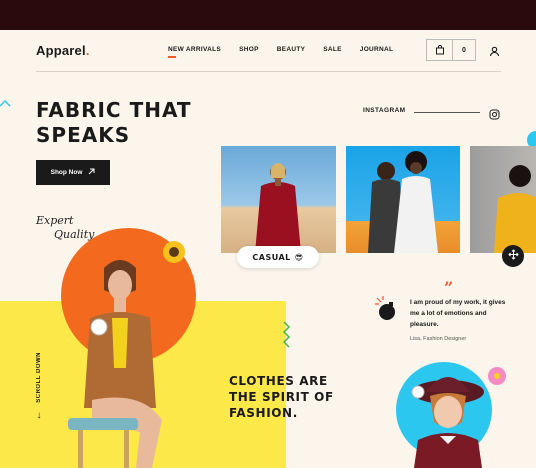 This screenshot has height=468, width=536. Describe the element at coordinates (271, 257) in the screenshot. I see `casual-label: CASUAL` at that location.